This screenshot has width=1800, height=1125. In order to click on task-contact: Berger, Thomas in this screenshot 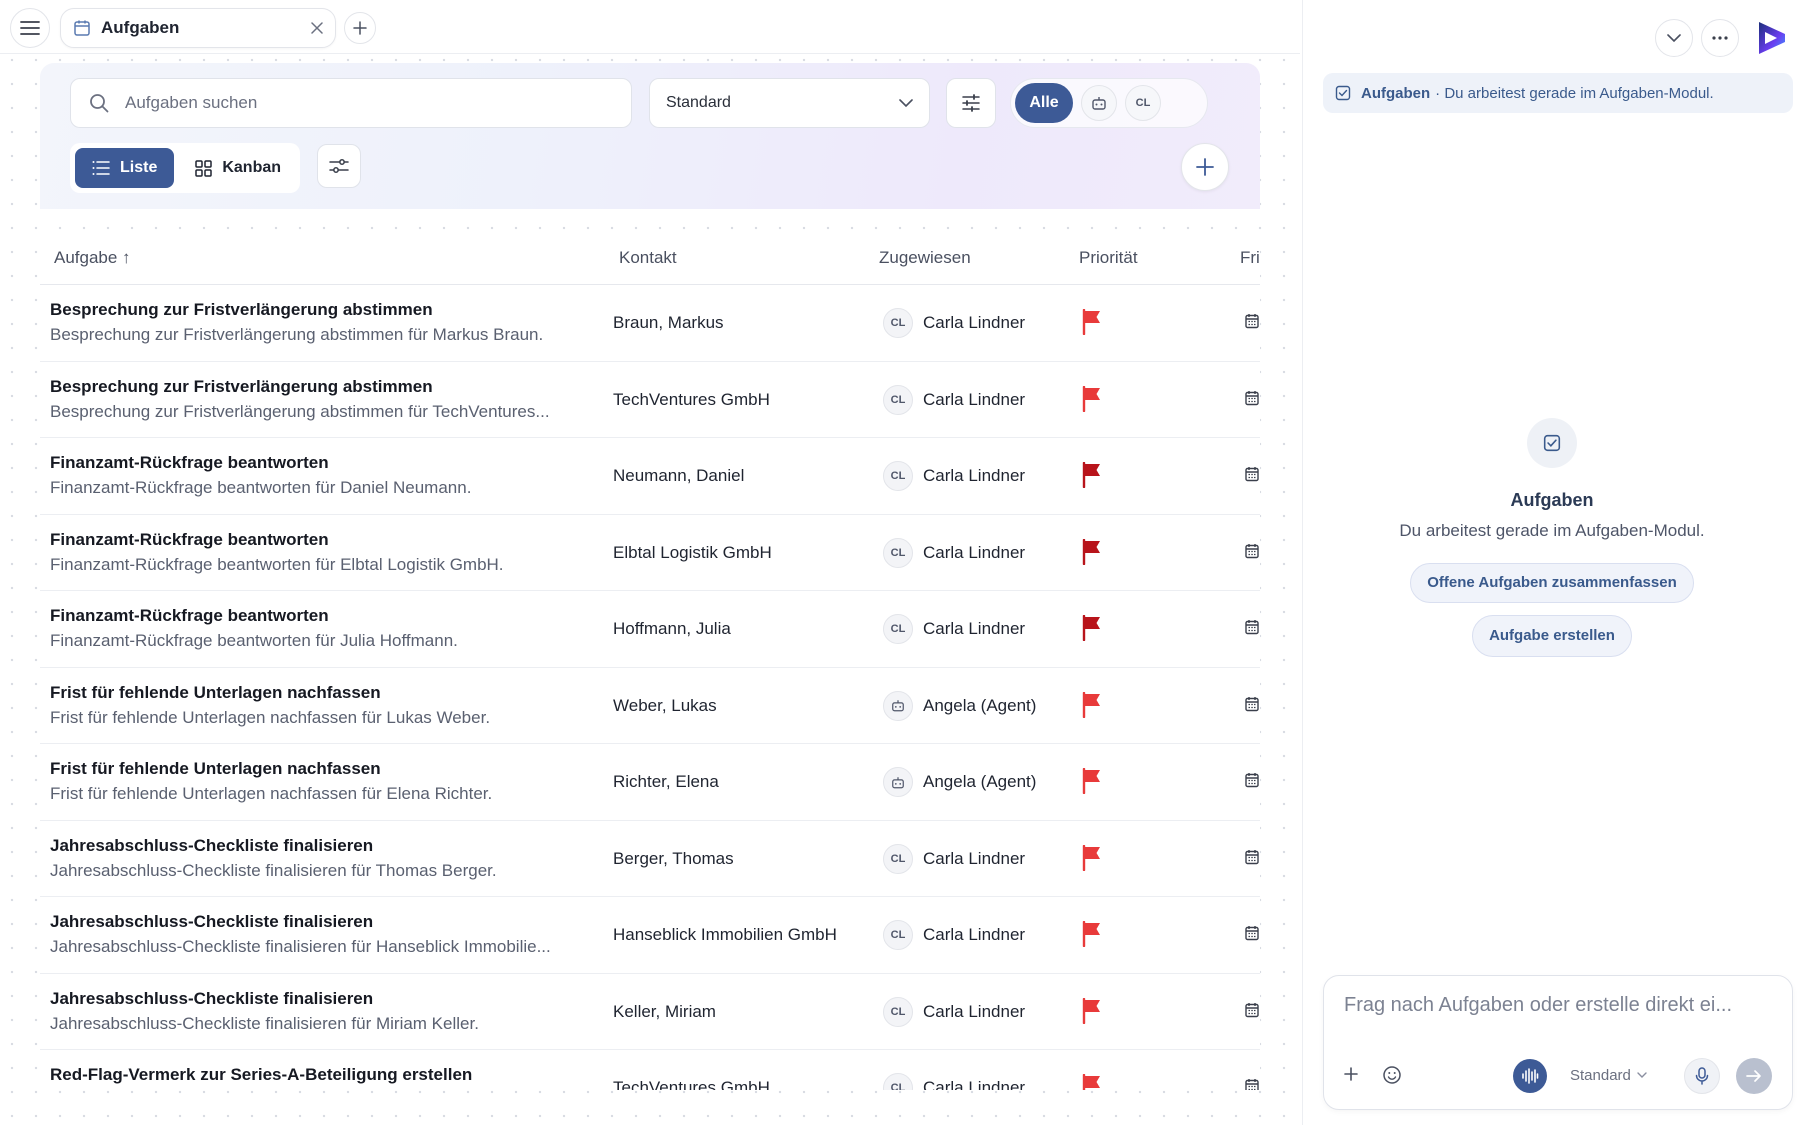, I will do `click(673, 859)`.